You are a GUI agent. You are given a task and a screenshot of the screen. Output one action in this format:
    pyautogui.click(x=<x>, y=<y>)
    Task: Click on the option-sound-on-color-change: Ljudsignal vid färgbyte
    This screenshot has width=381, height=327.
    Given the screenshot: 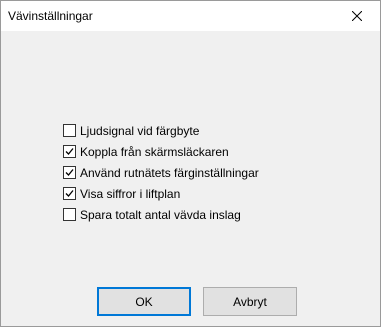 What is the action you would take?
    pyautogui.click(x=161, y=130)
    